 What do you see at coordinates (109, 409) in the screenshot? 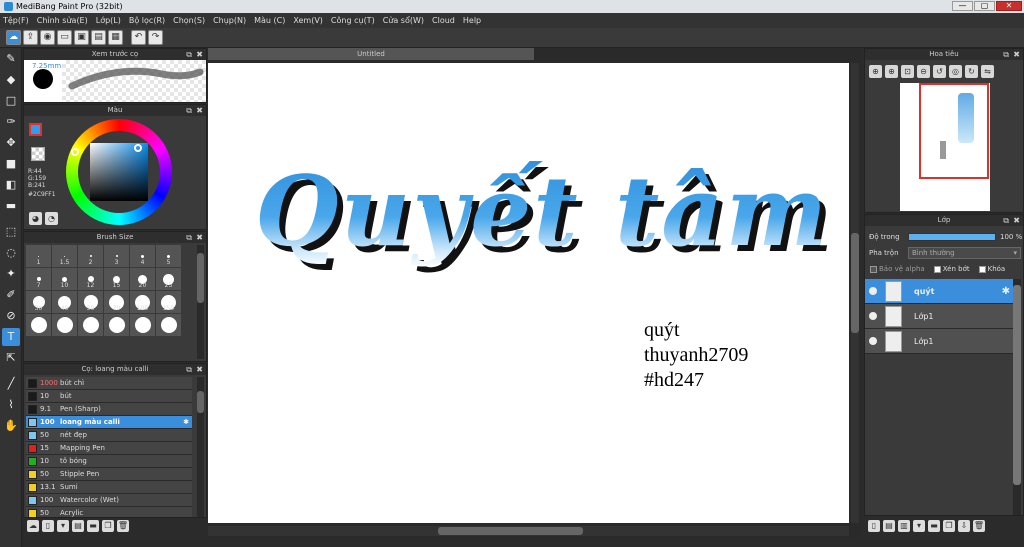
I see `brush-item: 9.1 Pen (Sharp)` at bounding box center [109, 409].